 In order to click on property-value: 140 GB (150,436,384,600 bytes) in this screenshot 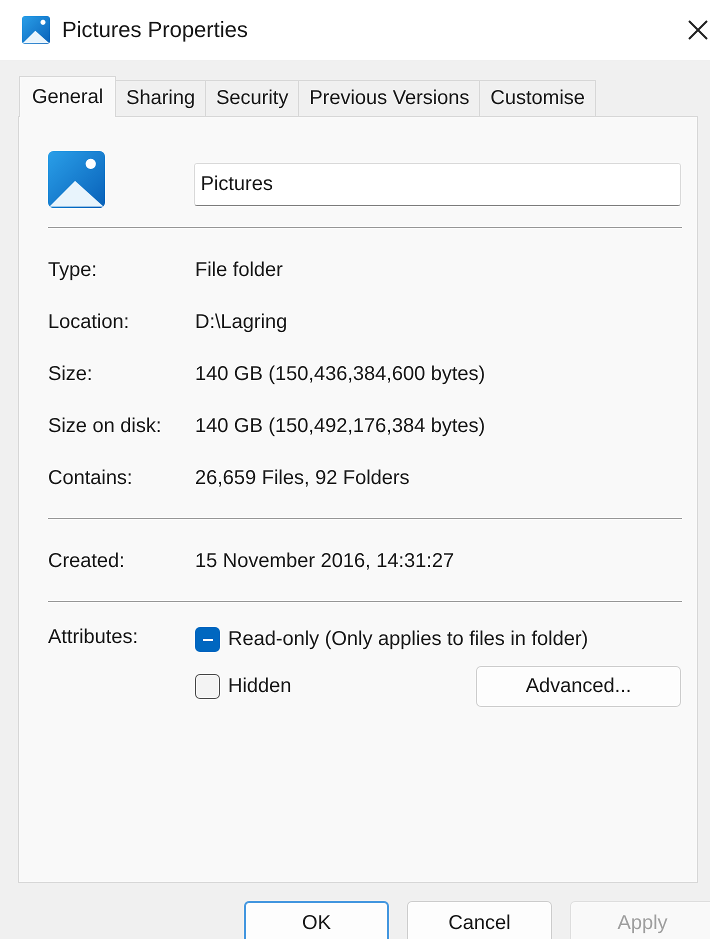, I will do `click(340, 374)`.